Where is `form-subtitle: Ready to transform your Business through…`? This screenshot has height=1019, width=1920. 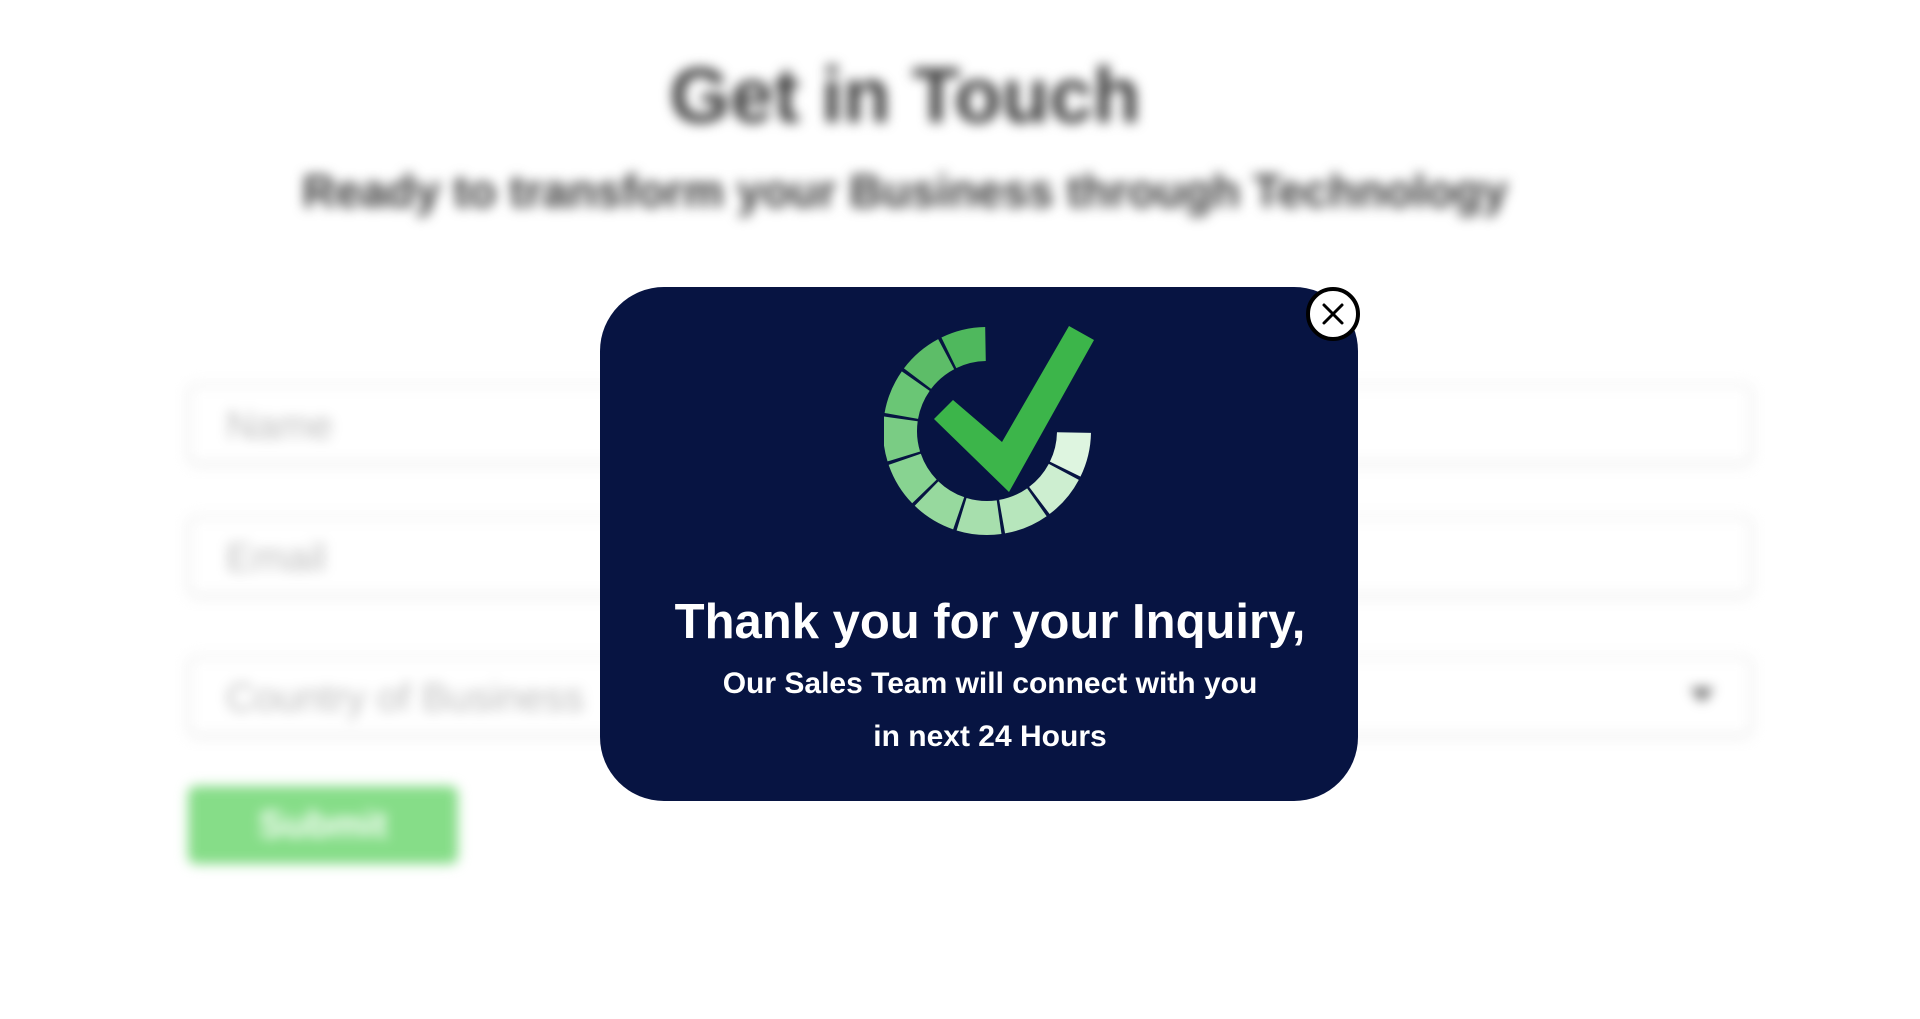
form-subtitle: Ready to transform your Business through… is located at coordinates (905, 191).